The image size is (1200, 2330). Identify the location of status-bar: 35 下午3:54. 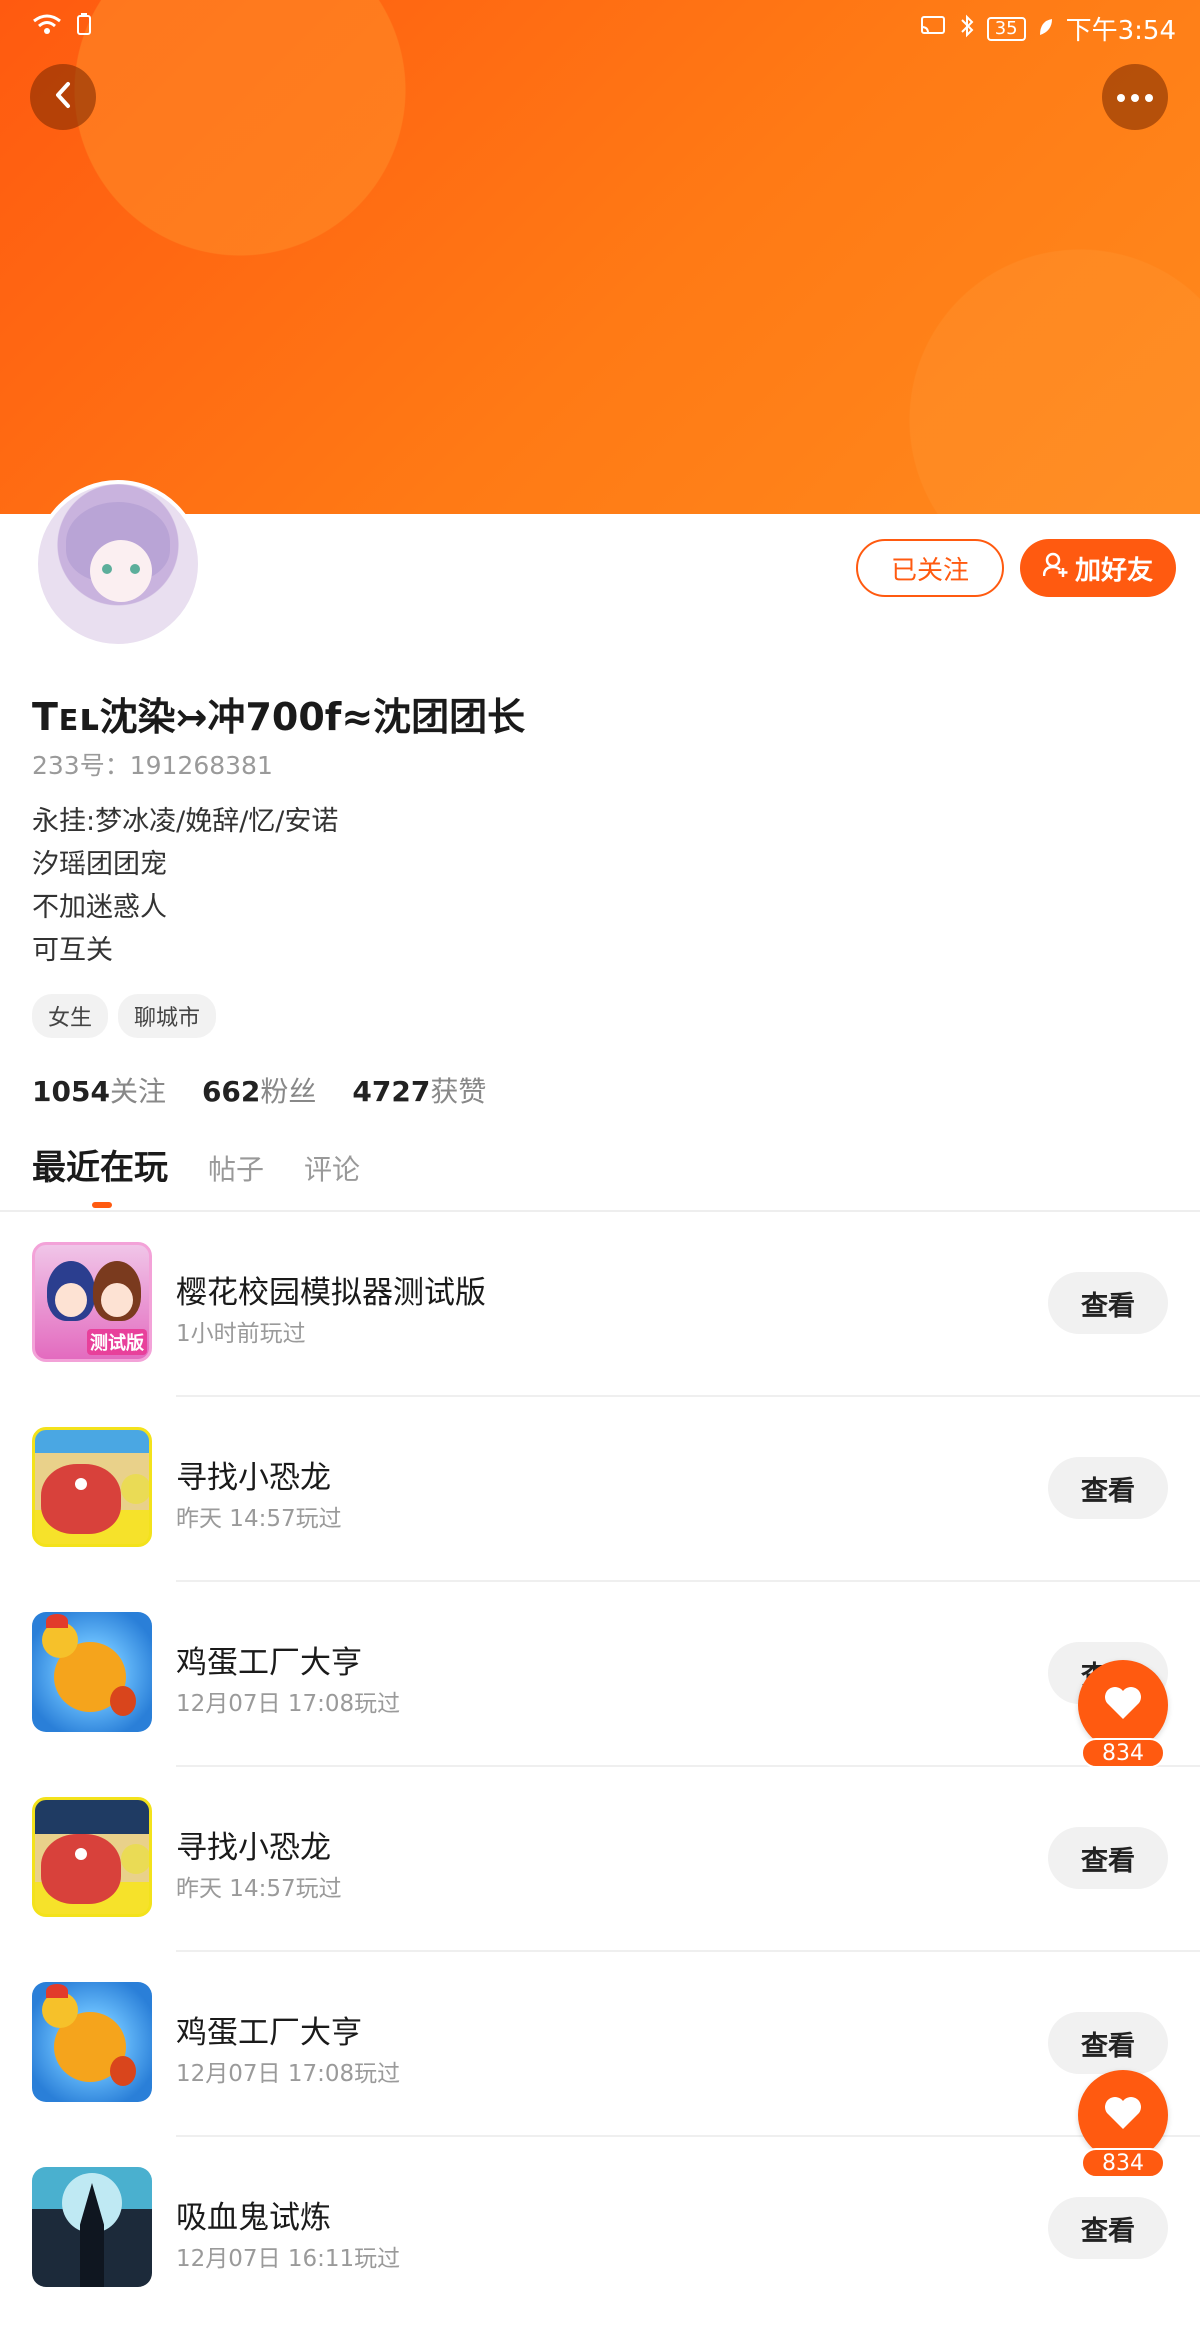
(600, 25).